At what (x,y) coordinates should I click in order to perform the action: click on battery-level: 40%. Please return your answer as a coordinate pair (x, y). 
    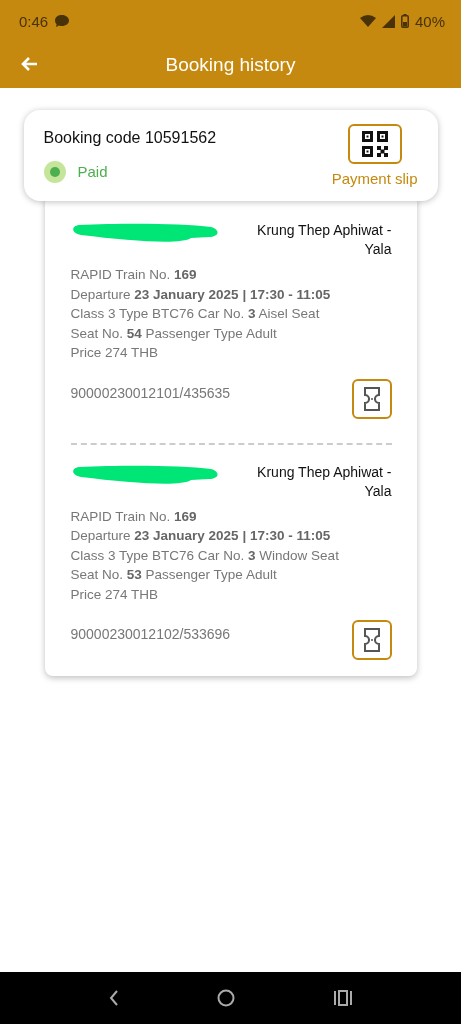
    Looking at the image, I should click on (429, 21).